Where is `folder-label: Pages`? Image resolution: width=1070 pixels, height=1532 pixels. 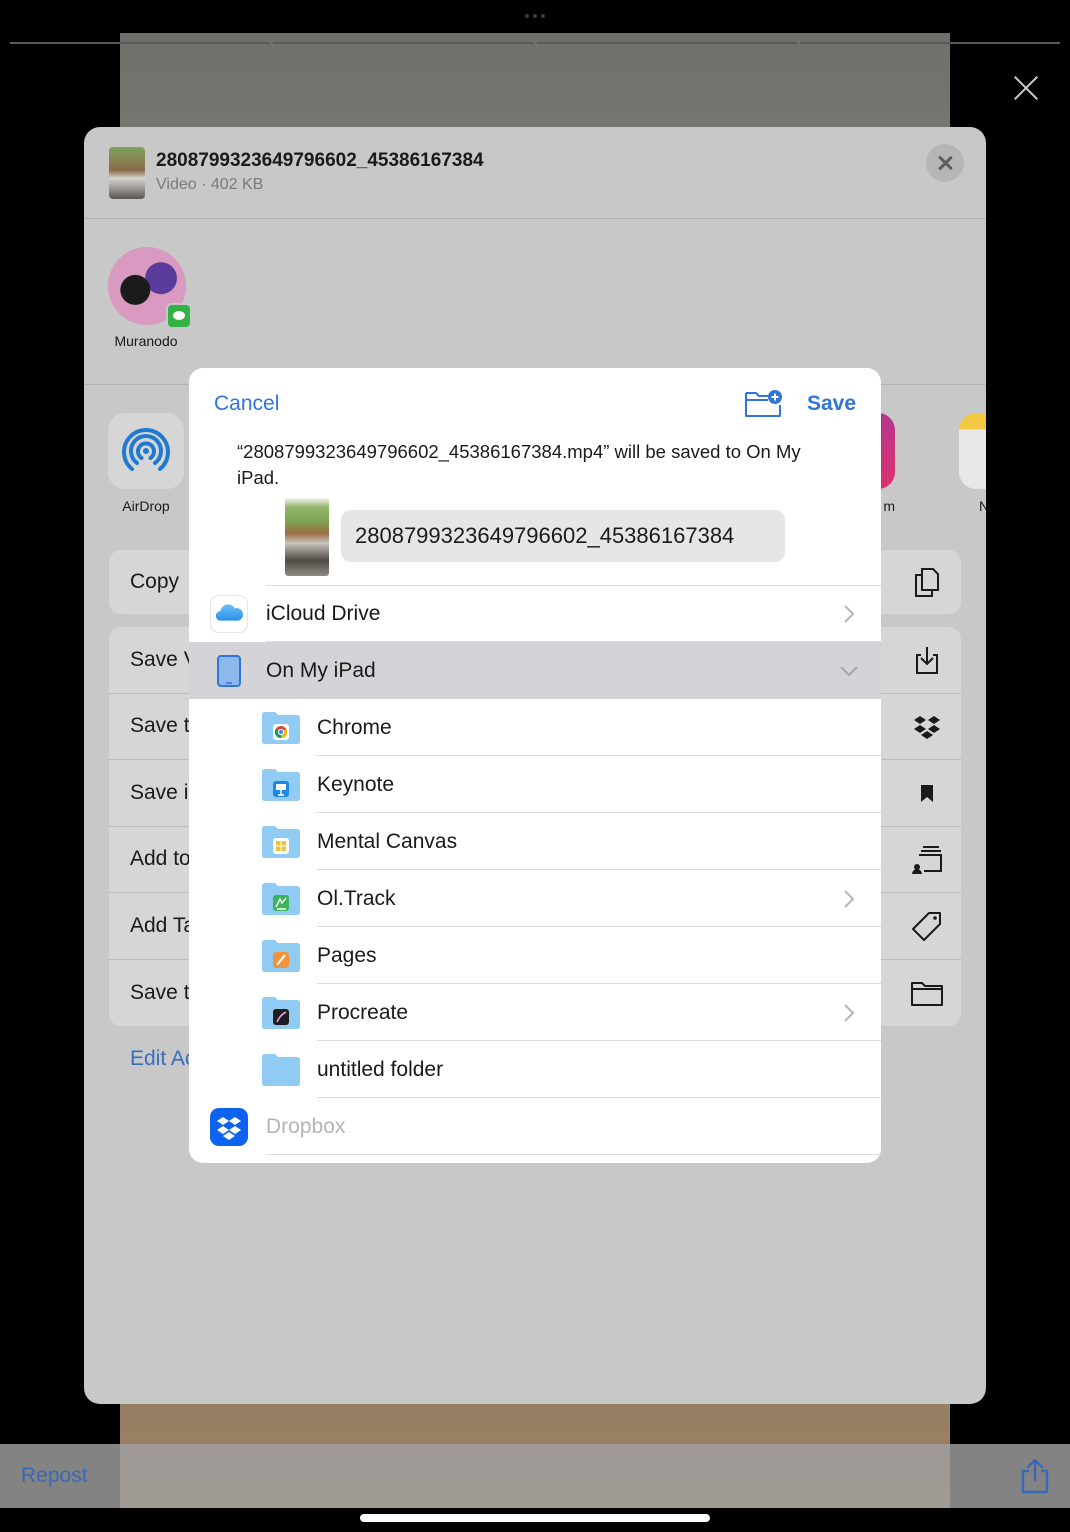 folder-label: Pages is located at coordinates (347, 955).